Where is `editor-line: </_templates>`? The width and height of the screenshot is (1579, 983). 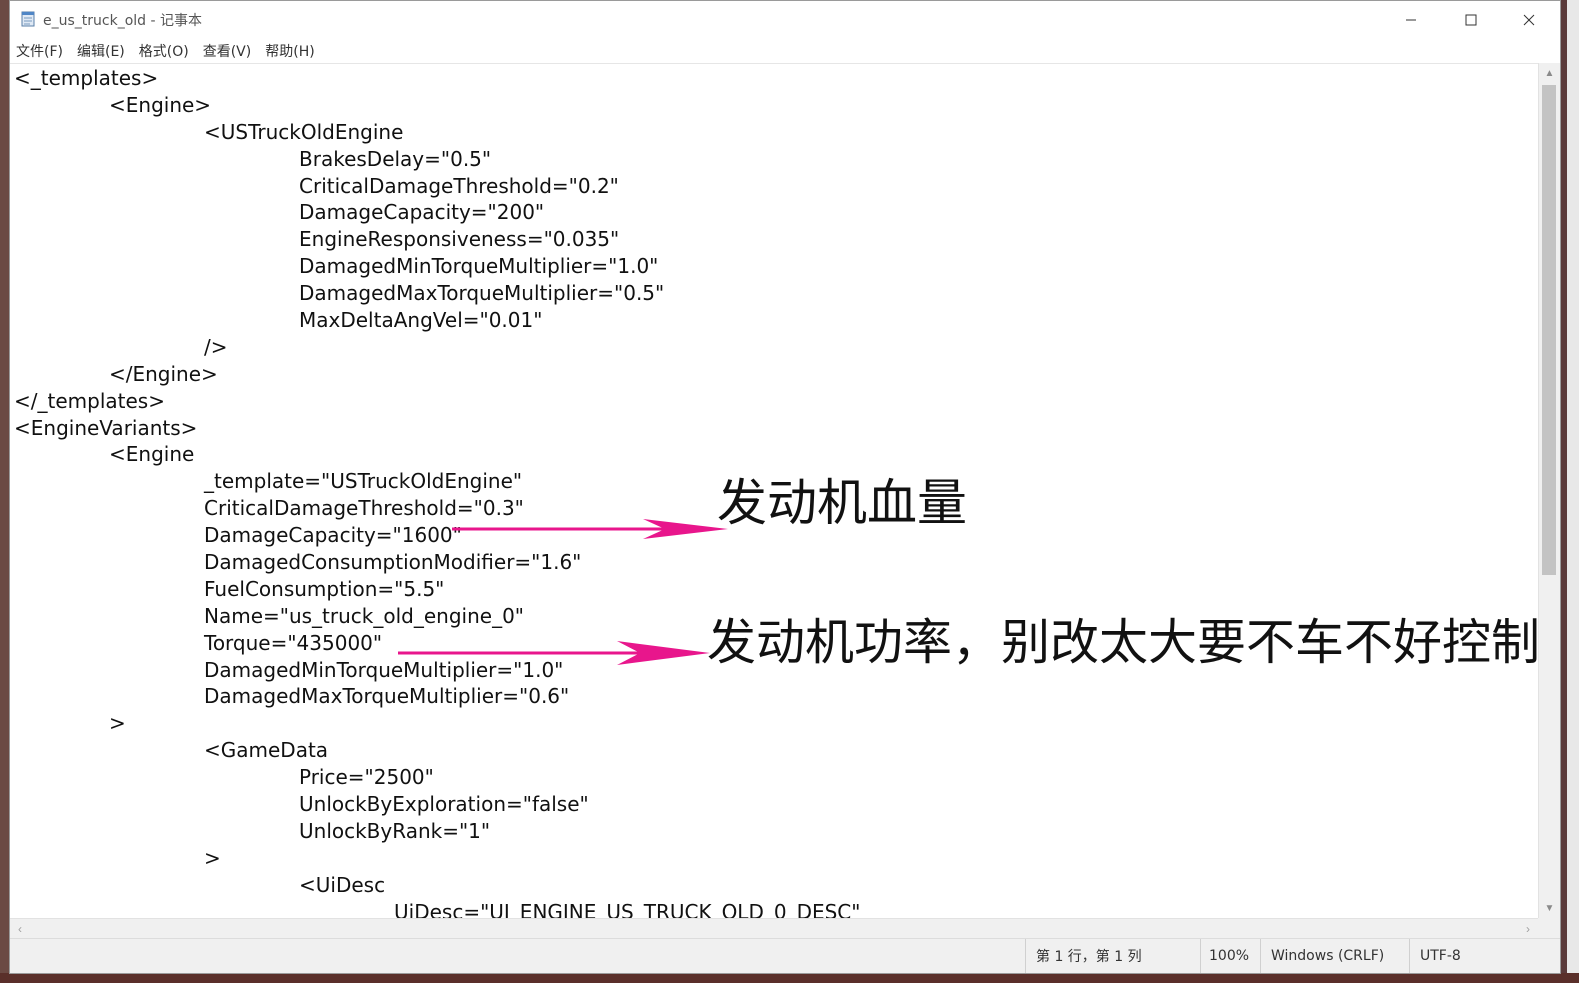
editor-line: </_templates> is located at coordinates (89, 400).